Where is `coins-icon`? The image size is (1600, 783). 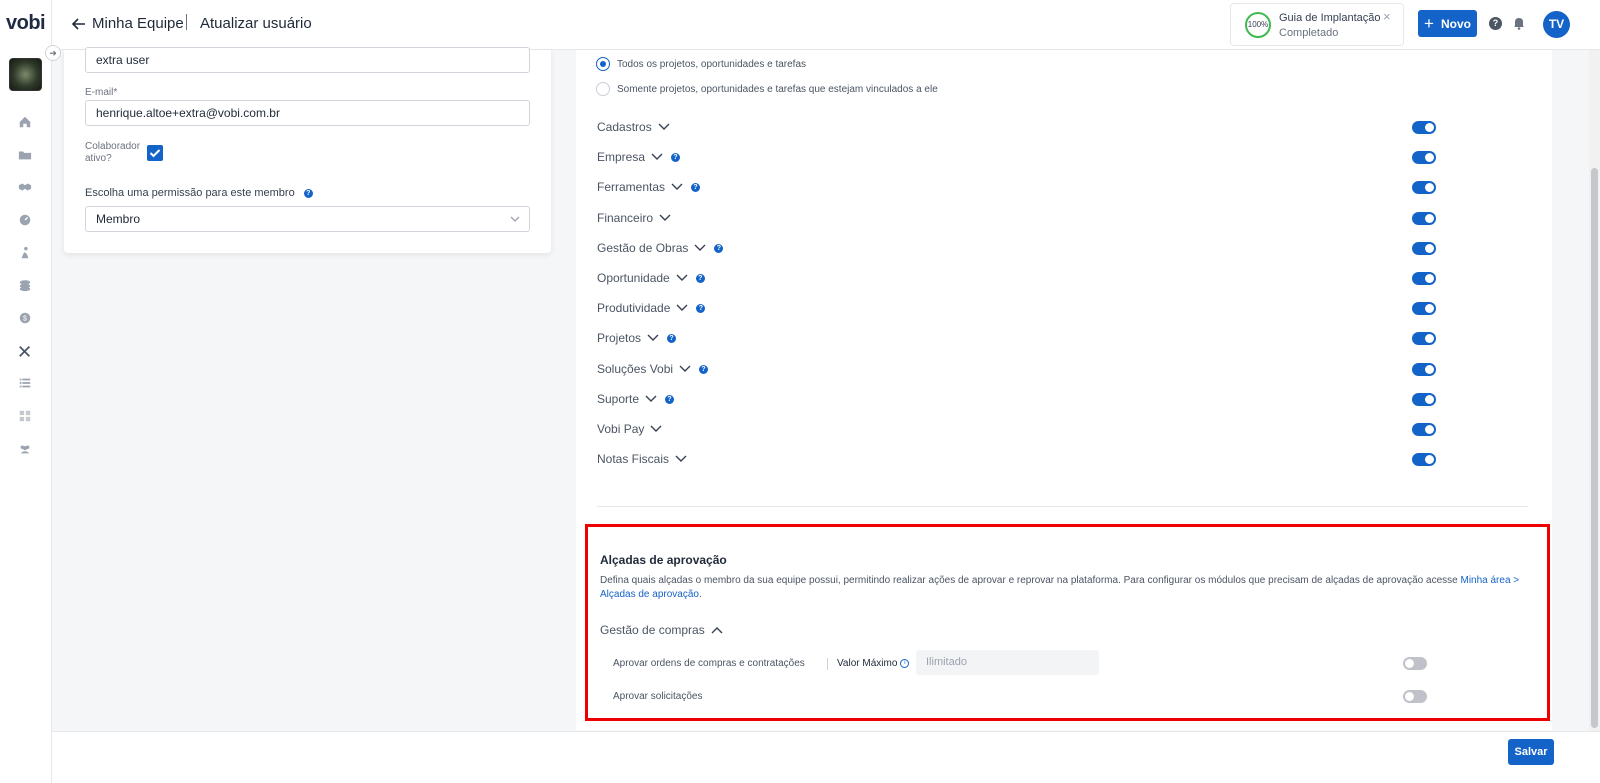 coins-icon is located at coordinates (25, 285).